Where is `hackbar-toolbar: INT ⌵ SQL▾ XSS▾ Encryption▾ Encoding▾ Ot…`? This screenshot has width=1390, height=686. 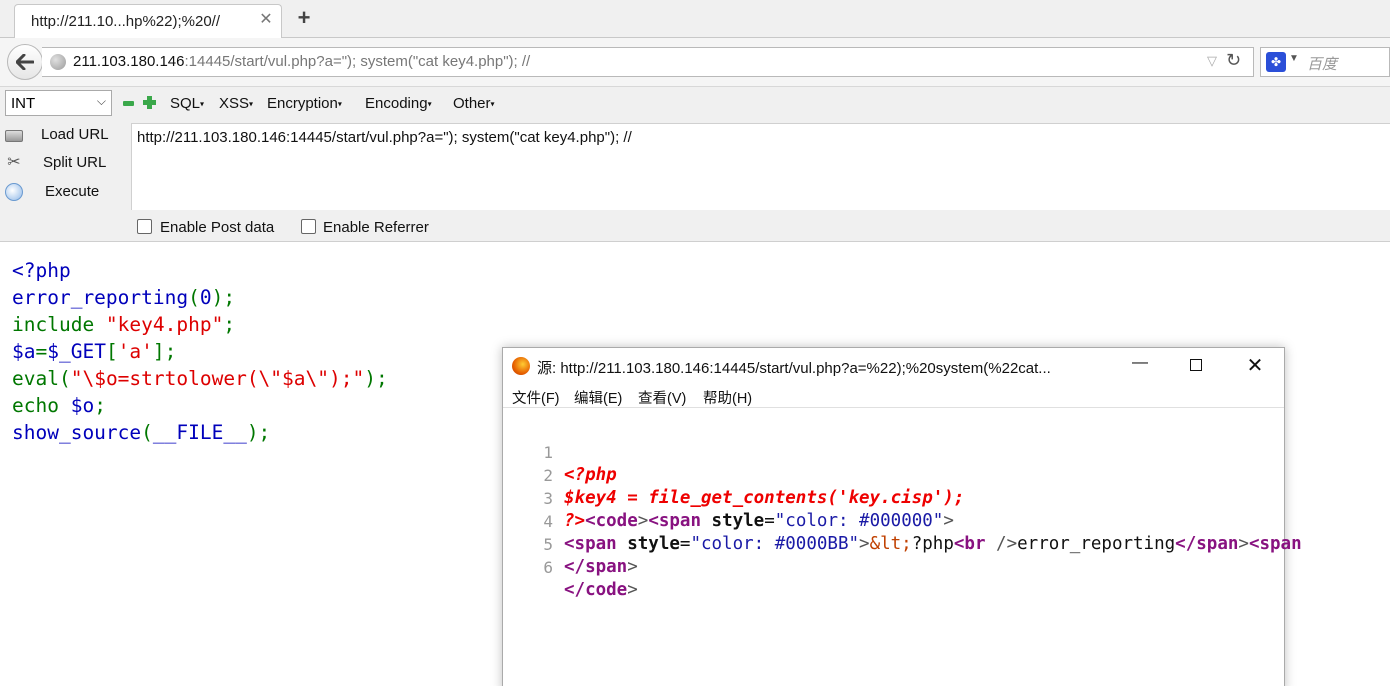
hackbar-toolbar: INT ⌵ SQL▾ XSS▾ Encryption▾ Encoding▾ Ot… is located at coordinates (695, 104).